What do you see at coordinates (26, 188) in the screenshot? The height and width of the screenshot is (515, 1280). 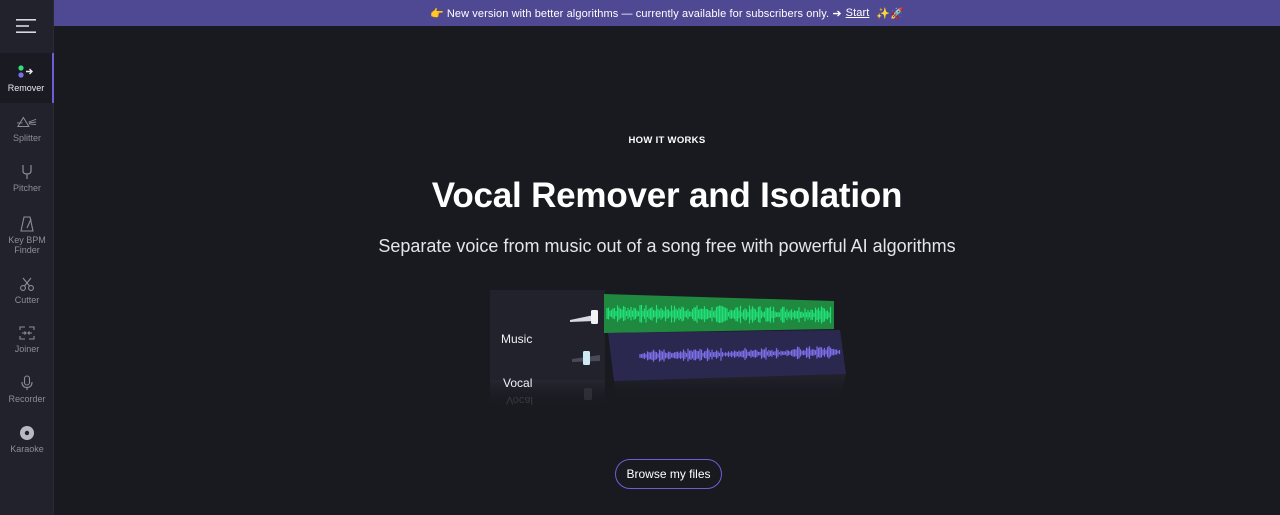 I see `sidebar-item-label: Pitcher` at bounding box center [26, 188].